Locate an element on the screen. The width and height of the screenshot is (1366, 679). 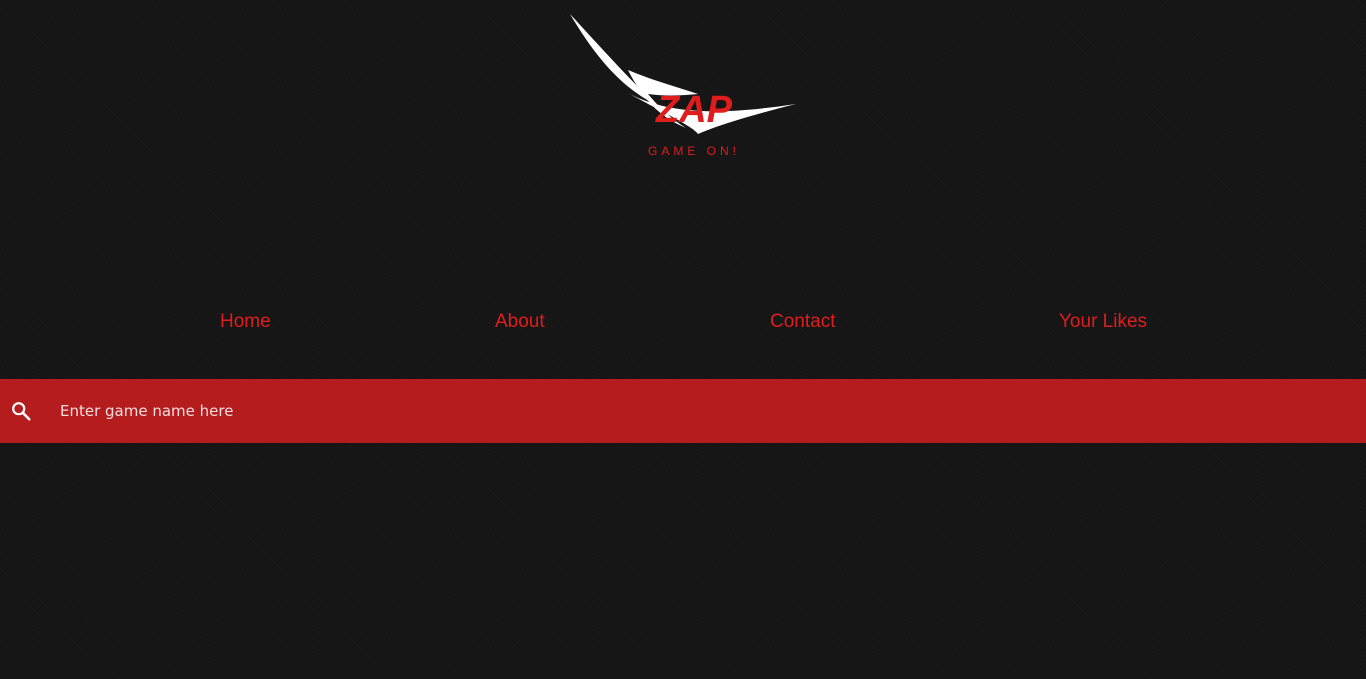
nav-contact-link: Contact is located at coordinates (802, 322).